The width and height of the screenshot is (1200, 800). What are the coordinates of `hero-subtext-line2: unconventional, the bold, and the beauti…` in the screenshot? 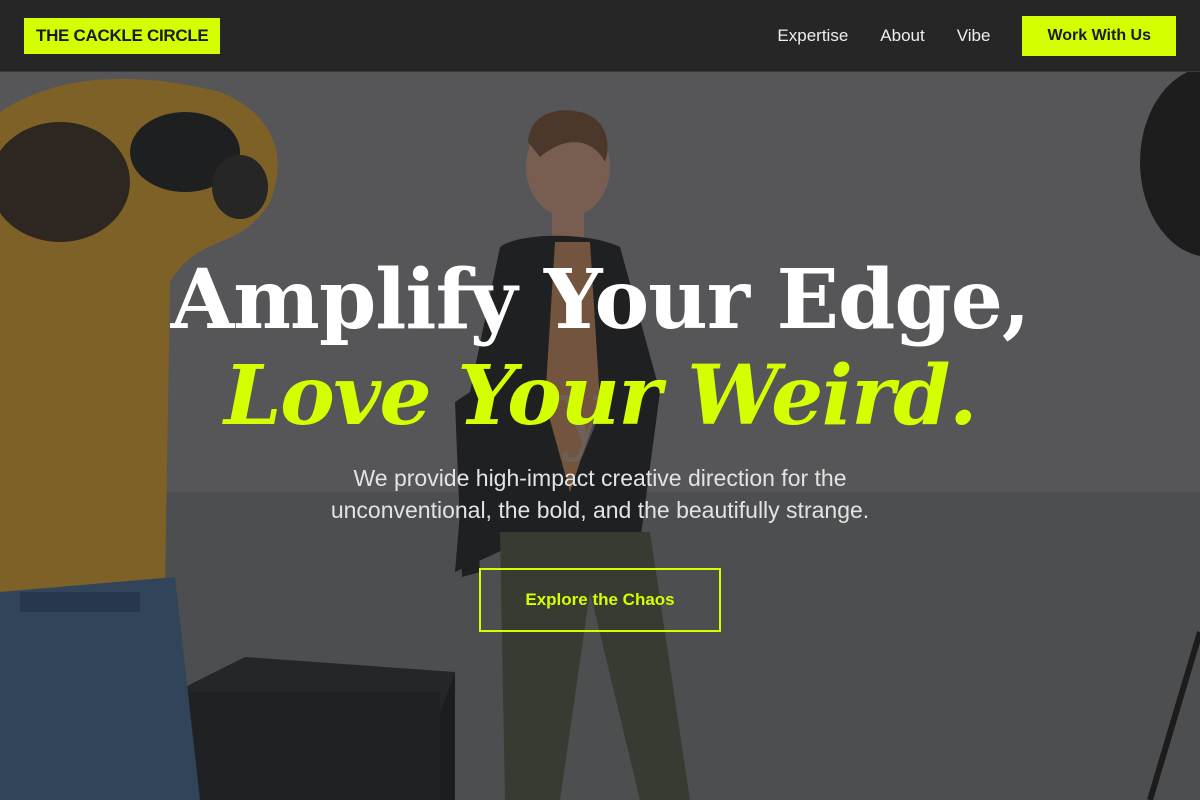 It's located at (600, 510).